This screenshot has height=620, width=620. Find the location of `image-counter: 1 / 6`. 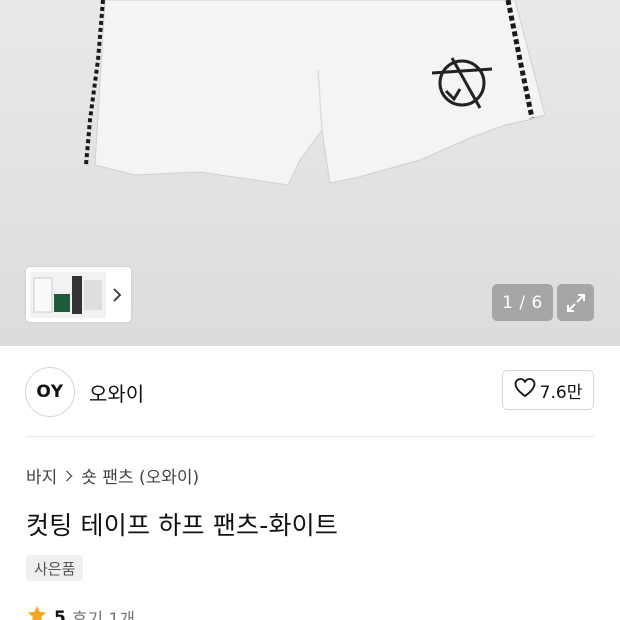

image-counter: 1 / 6 is located at coordinates (522, 302).